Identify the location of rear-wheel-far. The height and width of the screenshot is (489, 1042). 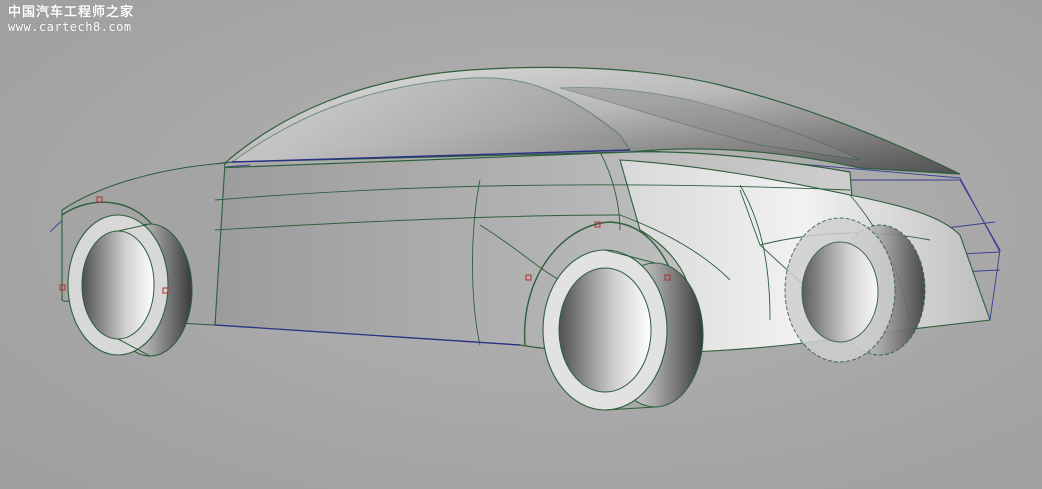
(855, 290).